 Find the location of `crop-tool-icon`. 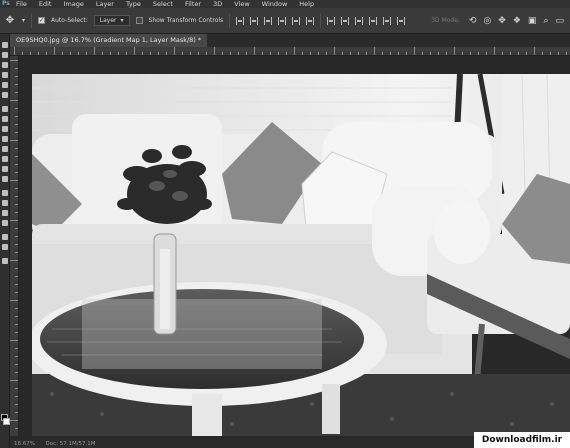

crop-tool-icon is located at coordinates (5, 85).